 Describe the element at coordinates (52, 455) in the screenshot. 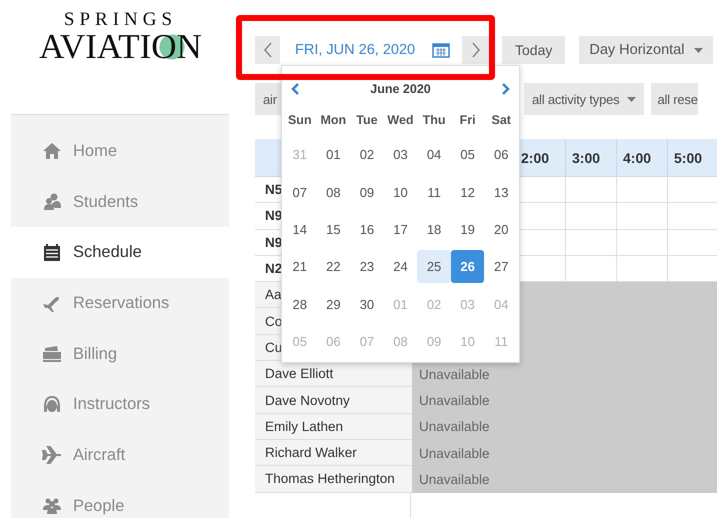

I see `aircraft-icon` at that location.